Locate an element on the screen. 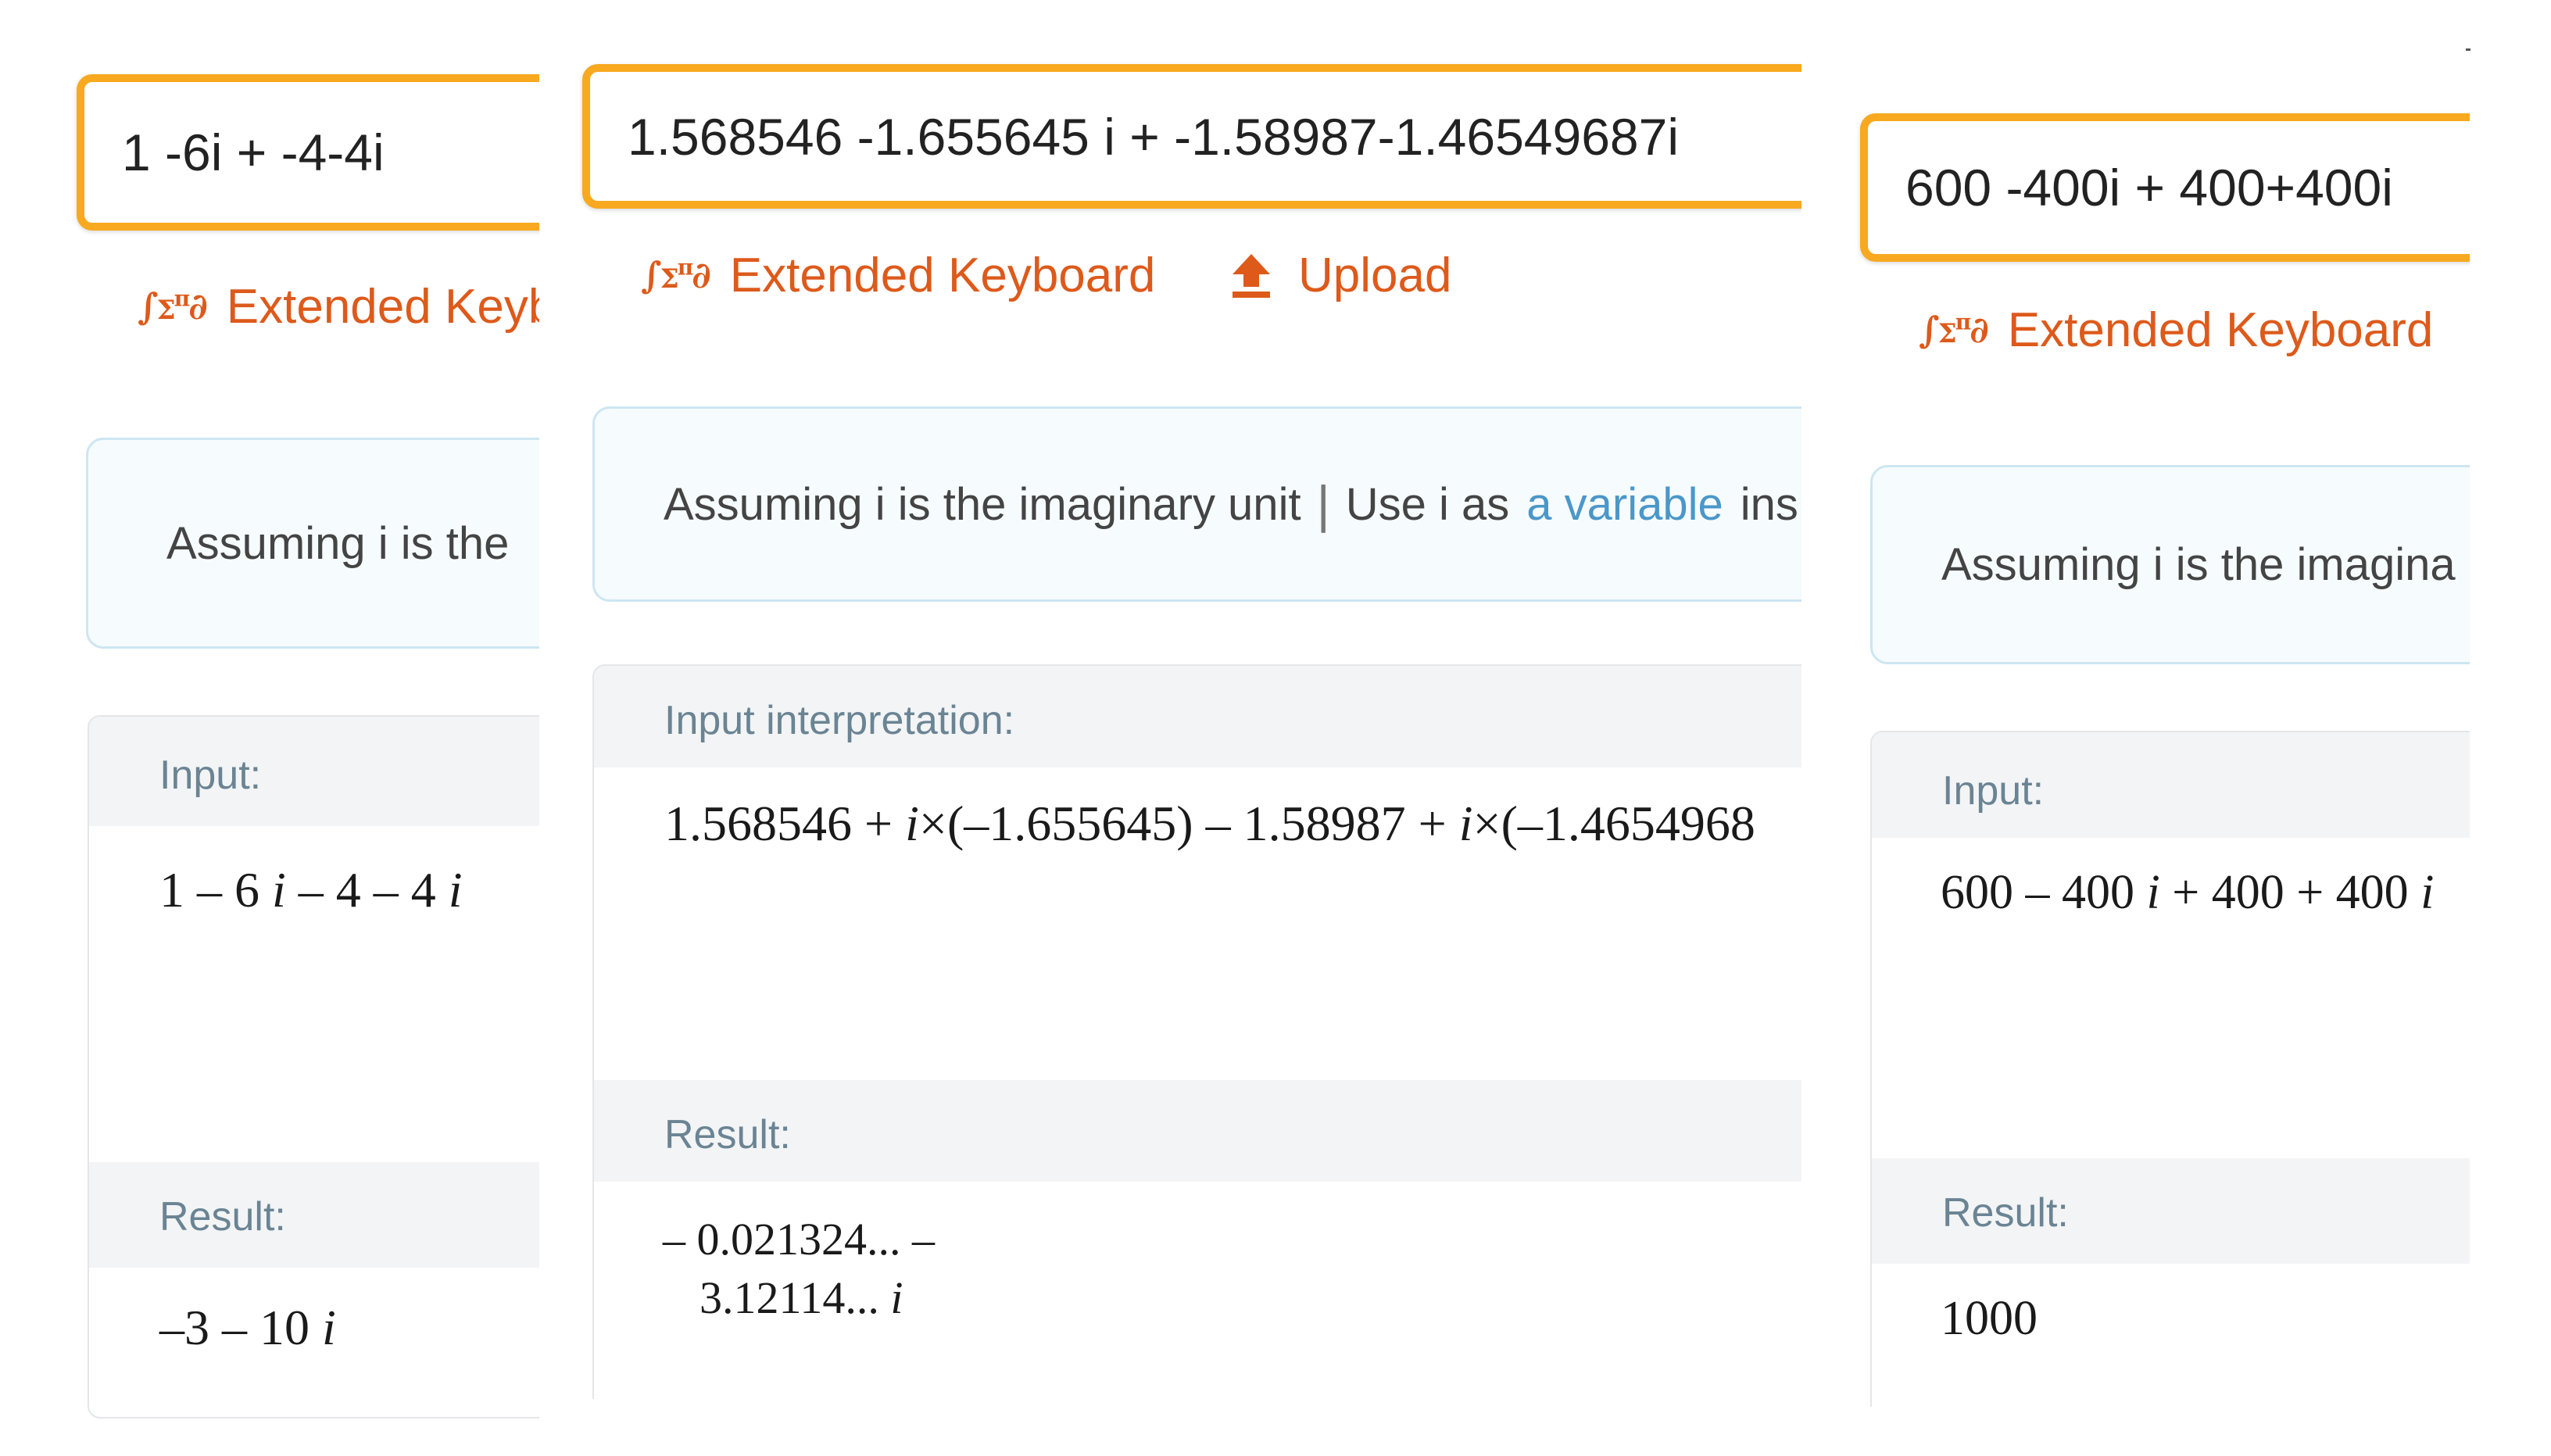 This screenshot has height=1456, width=2551. assumption-text: Assuming i is the is located at coordinates (338, 543).